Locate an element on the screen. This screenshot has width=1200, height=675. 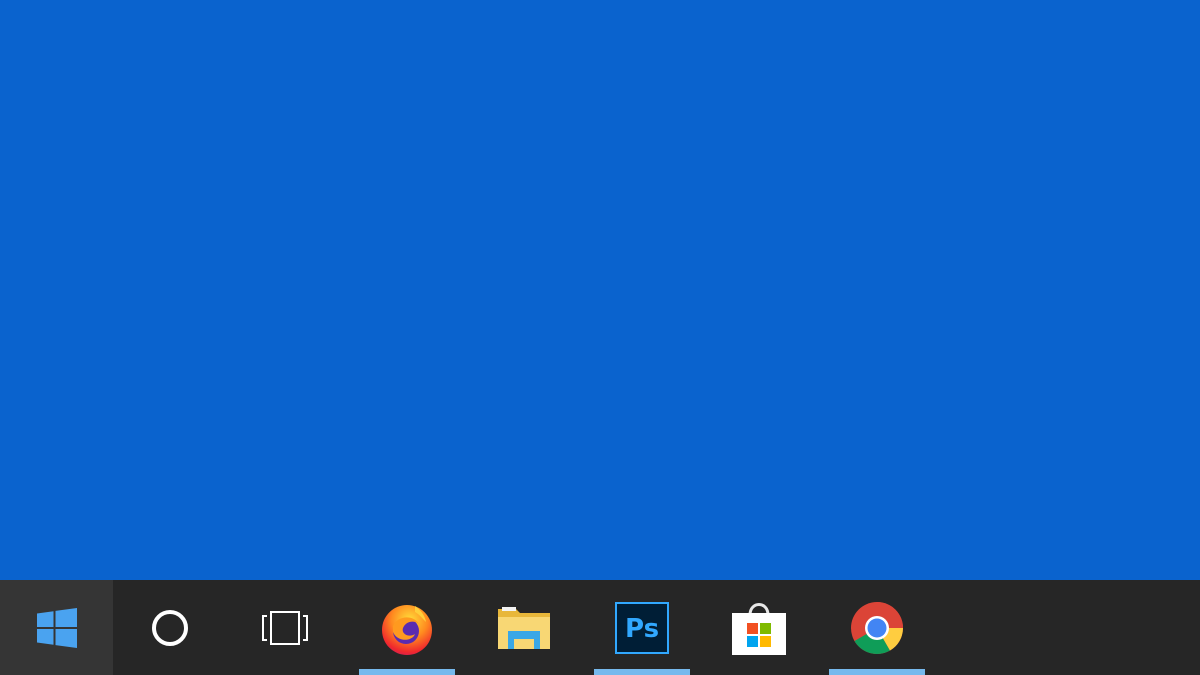
chrome-running-indicator is located at coordinates (877, 672).